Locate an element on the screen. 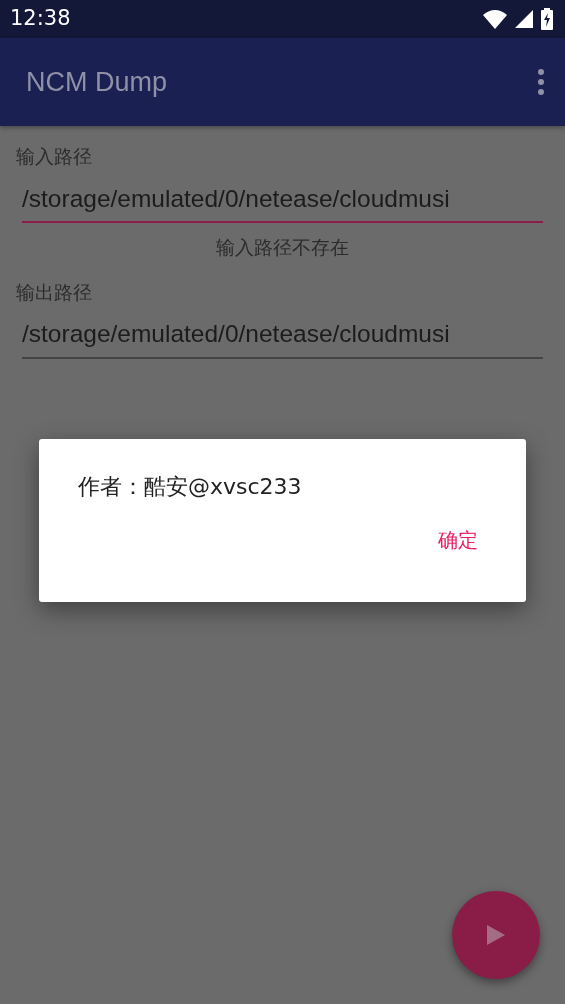  dialog-message: 作者：酷安@xvsc233 is located at coordinates (190, 487).